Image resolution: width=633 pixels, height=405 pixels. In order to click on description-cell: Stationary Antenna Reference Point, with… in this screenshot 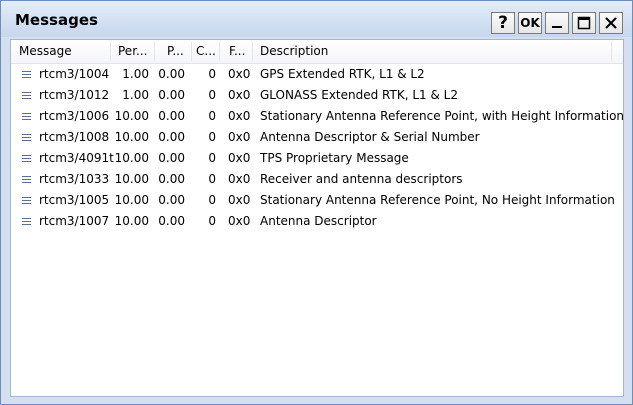, I will do `click(442, 116)`.